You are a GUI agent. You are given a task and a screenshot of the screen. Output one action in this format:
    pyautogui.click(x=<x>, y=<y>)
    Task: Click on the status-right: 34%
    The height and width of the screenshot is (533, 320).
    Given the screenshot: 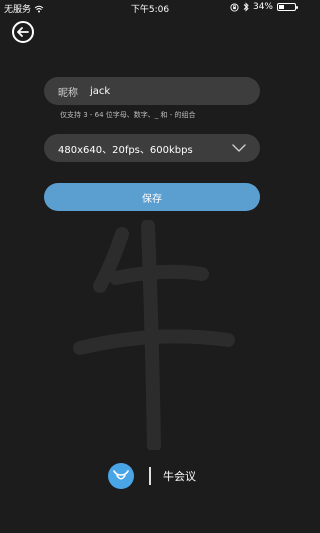 What is the action you would take?
    pyautogui.click(x=264, y=7)
    